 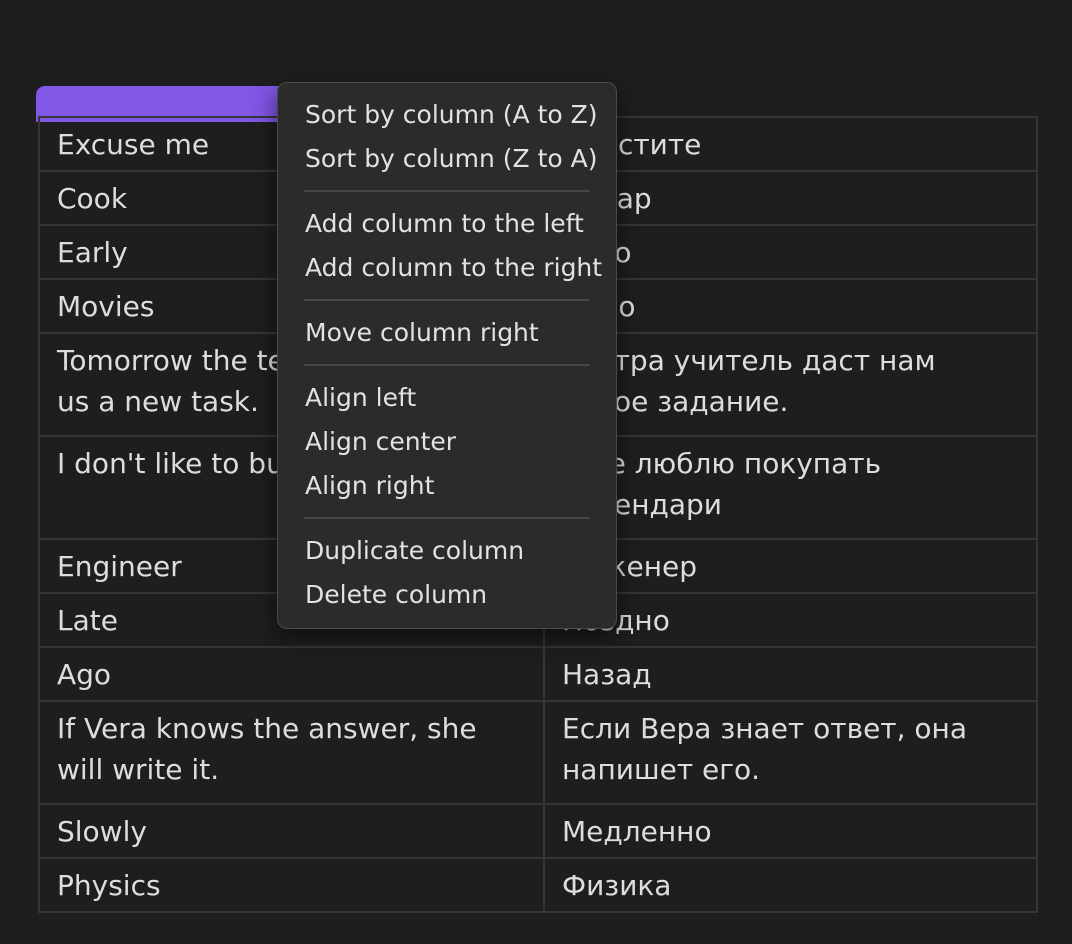 What do you see at coordinates (790, 144) in the screenshot?
I see `table-cell-ru: Простите` at bounding box center [790, 144].